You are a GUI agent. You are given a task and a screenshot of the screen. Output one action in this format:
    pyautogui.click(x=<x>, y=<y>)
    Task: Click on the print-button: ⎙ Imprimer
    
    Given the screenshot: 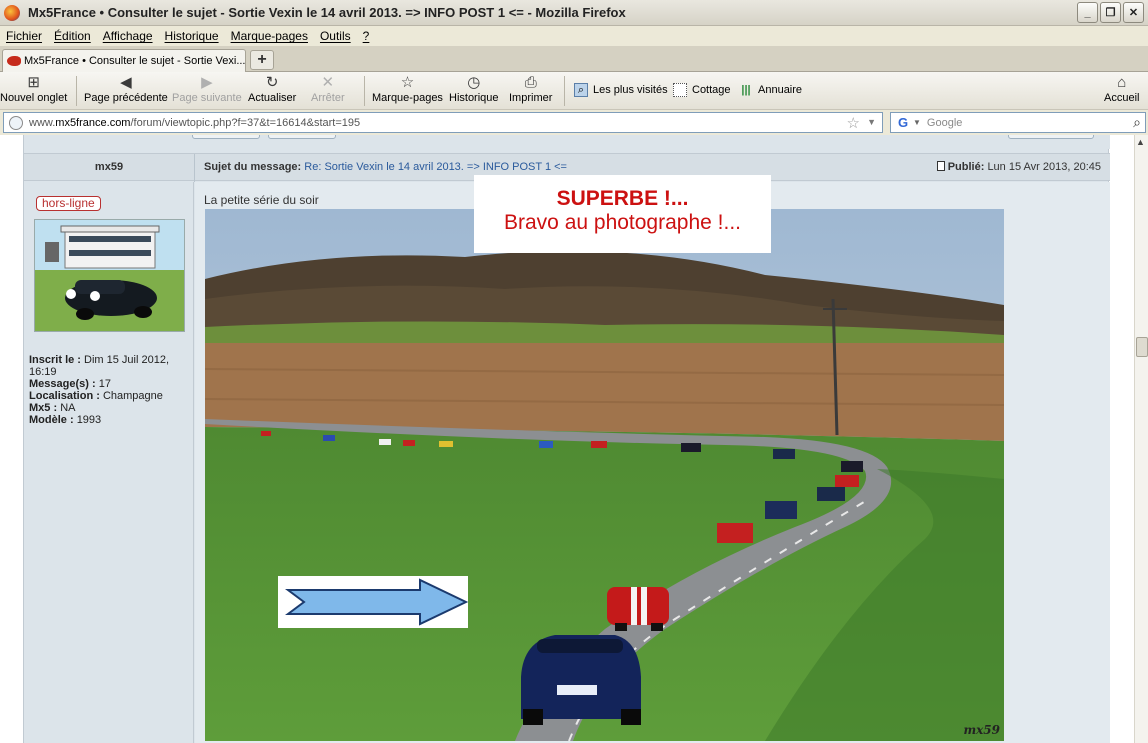 What is the action you would take?
    pyautogui.click(x=530, y=89)
    